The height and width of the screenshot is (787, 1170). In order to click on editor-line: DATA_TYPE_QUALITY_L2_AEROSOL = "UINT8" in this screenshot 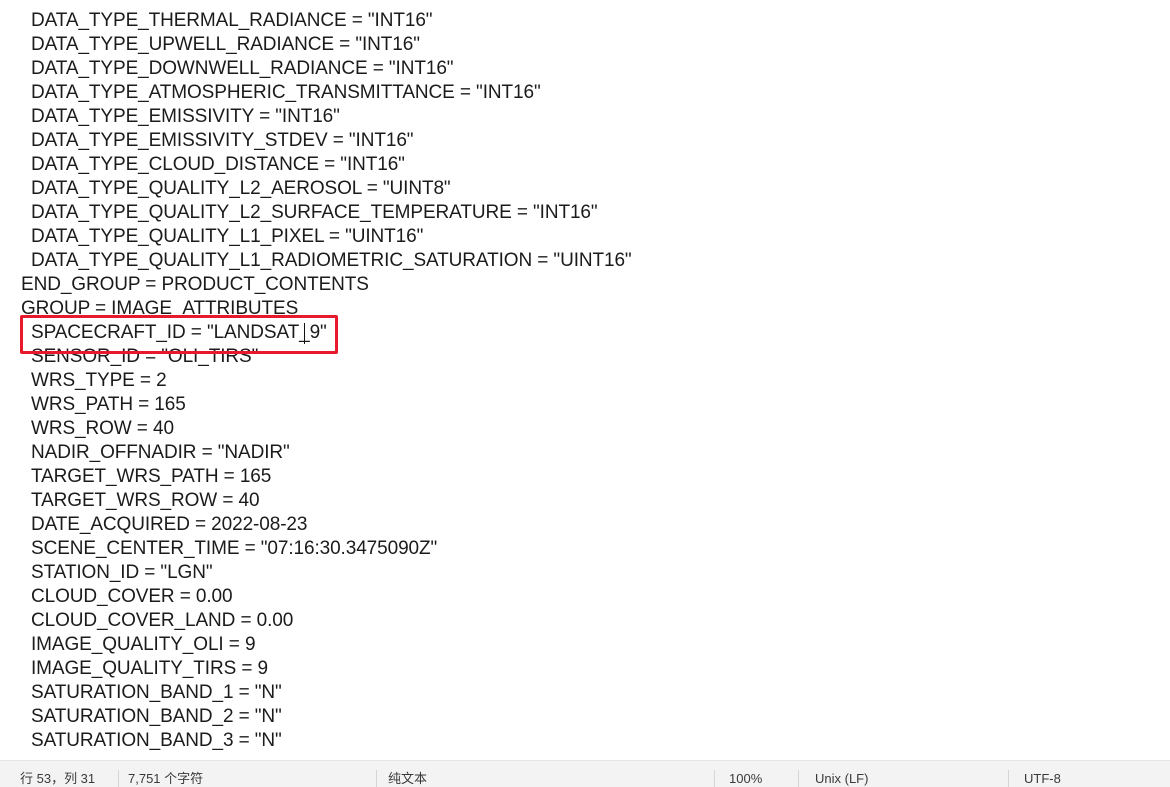, I will do `click(585, 189)`.